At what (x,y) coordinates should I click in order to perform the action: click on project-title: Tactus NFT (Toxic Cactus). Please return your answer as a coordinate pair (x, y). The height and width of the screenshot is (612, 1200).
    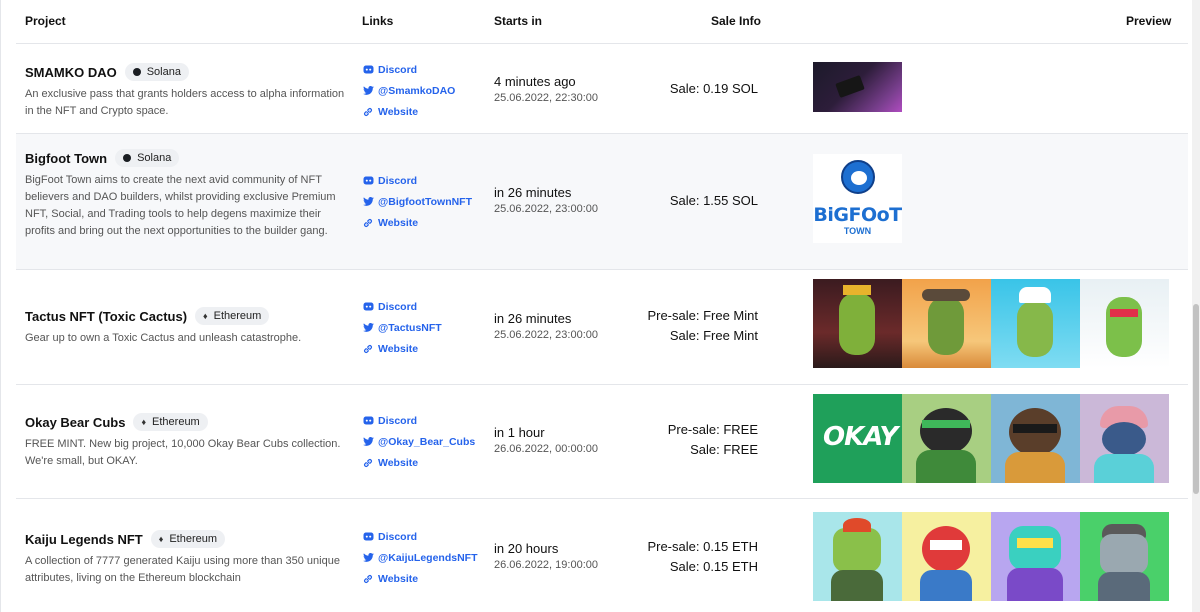
    Looking at the image, I should click on (106, 316).